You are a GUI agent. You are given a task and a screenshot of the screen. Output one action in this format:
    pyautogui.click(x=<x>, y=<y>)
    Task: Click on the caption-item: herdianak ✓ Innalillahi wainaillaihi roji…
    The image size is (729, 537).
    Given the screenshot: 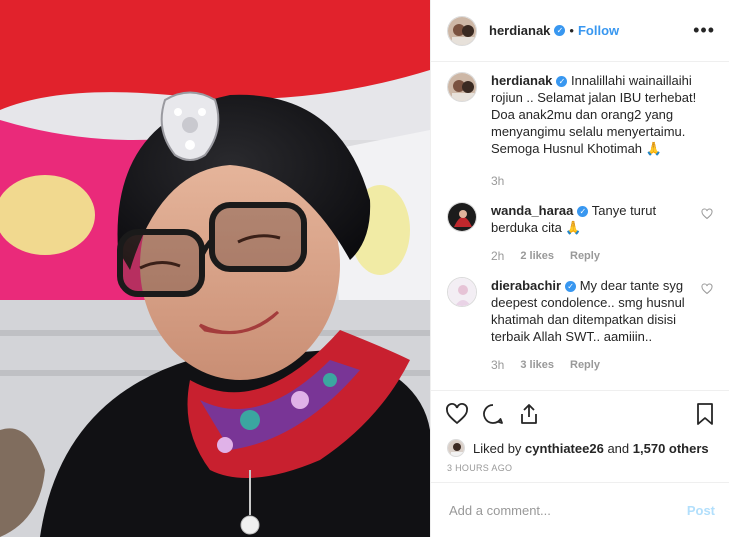 What is the action you would take?
    pyautogui.click(x=580, y=131)
    